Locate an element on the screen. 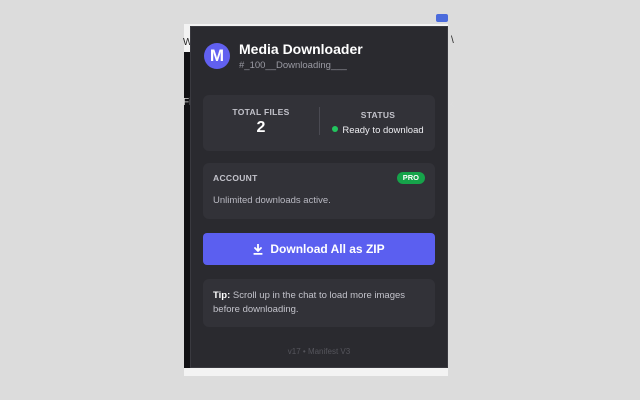 The width and height of the screenshot is (640, 400). host-page-text-fragment: \ is located at coordinates (452, 40).